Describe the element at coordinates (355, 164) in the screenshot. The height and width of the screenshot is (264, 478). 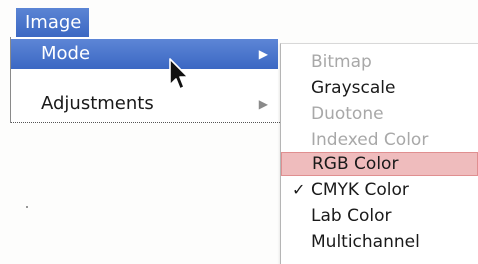
I see `submenu-item-label: RGB Color` at that location.